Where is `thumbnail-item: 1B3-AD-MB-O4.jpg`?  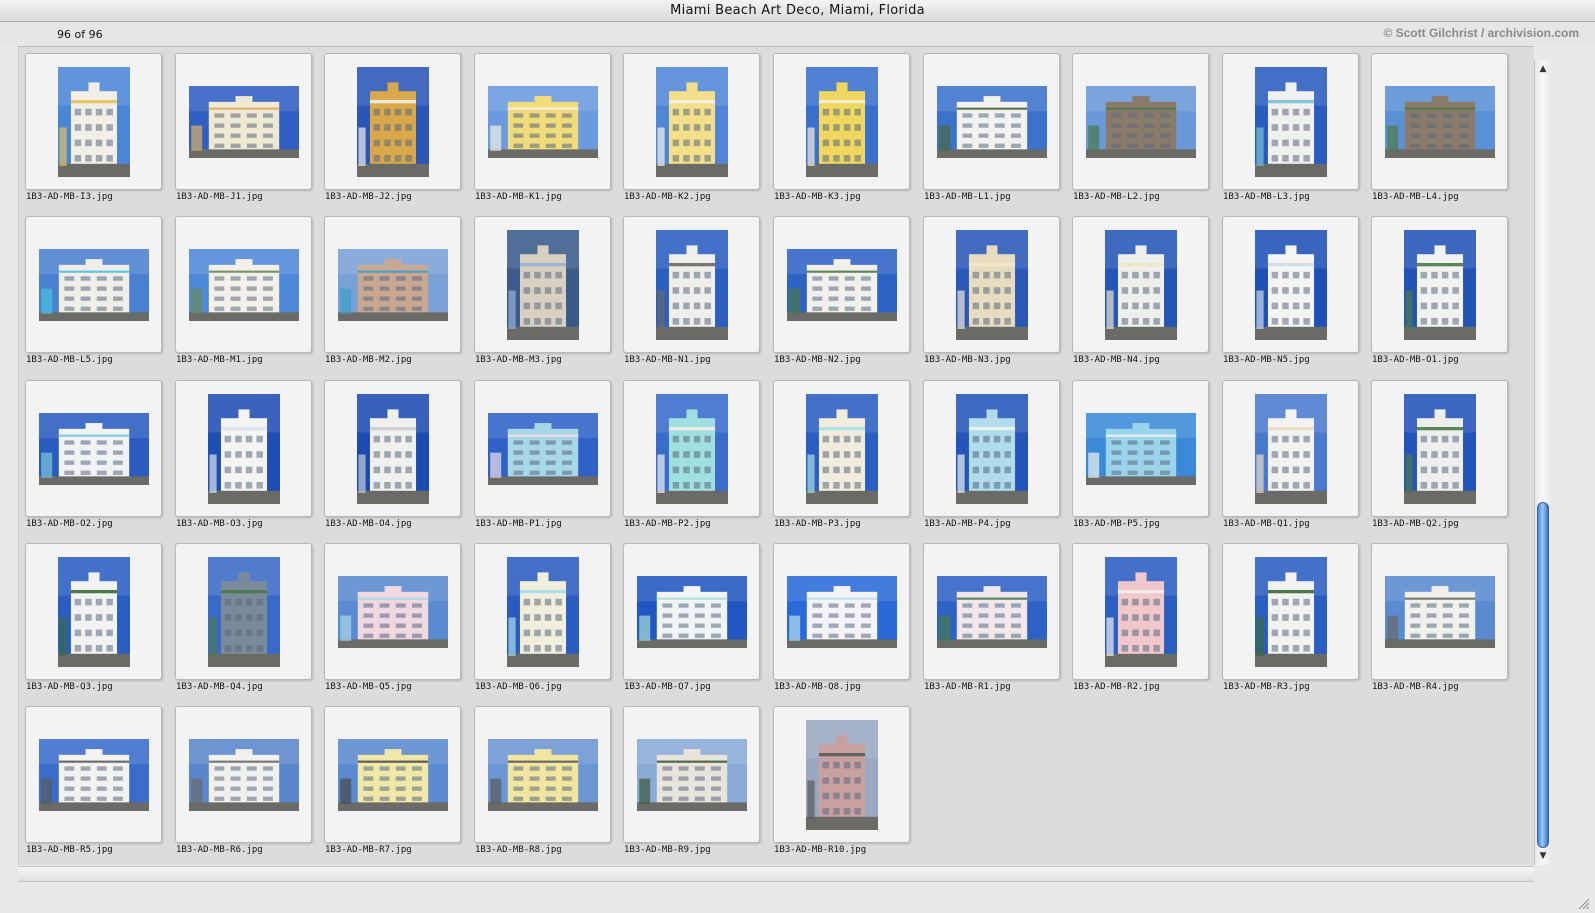 thumbnail-item: 1B3-AD-MB-O4.jpg is located at coordinates (392, 461).